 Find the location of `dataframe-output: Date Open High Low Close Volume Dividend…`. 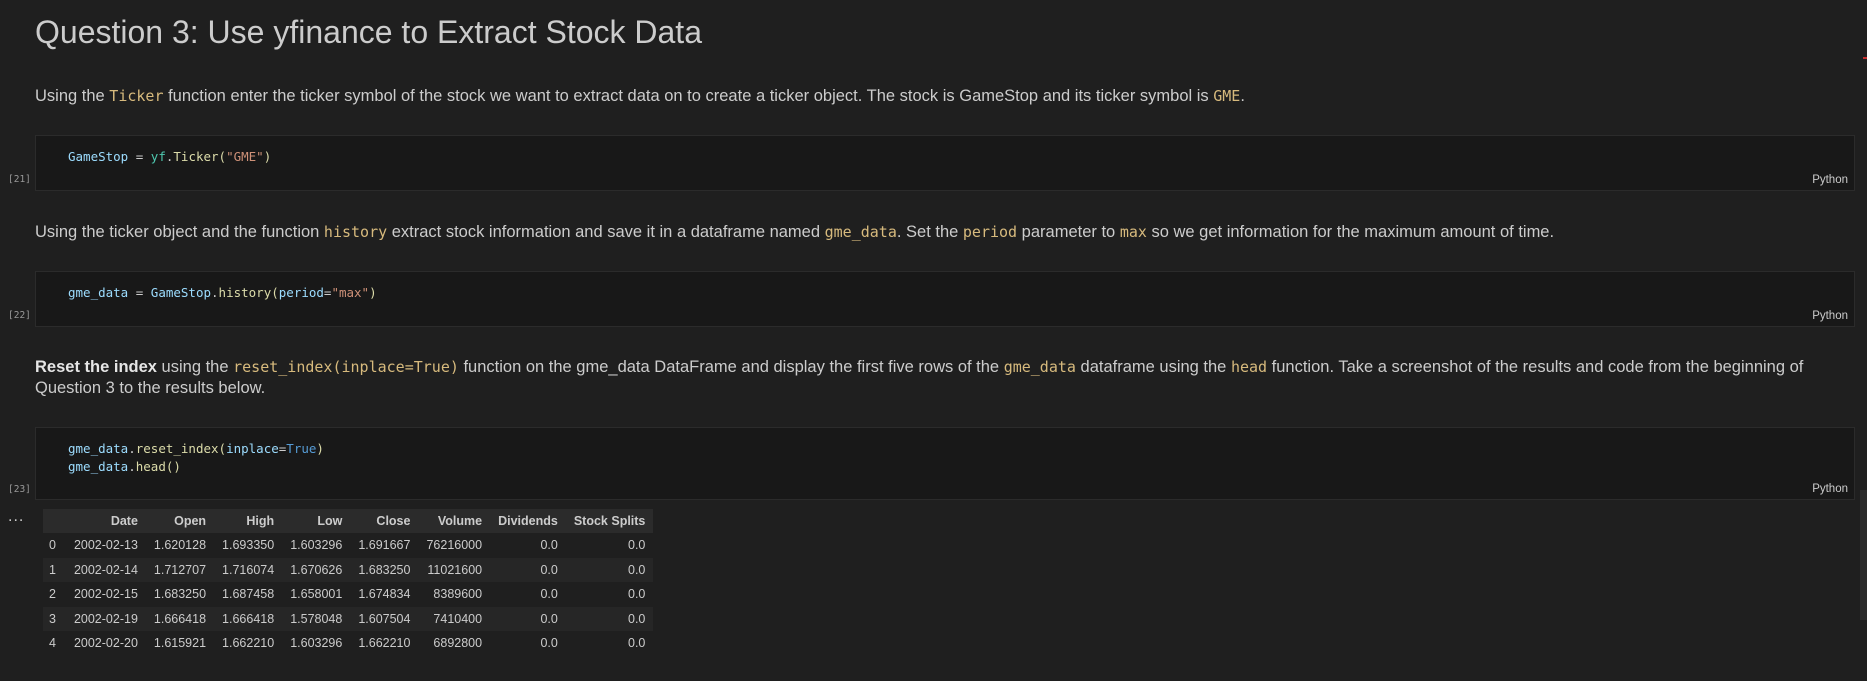

dataframe-output: Date Open High Low Close Volume Dividend… is located at coordinates (348, 582).